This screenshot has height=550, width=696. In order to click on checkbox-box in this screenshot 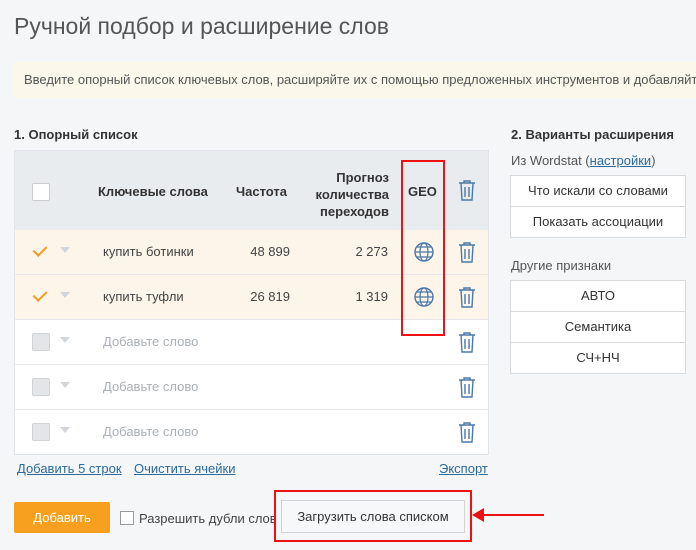, I will do `click(127, 518)`.